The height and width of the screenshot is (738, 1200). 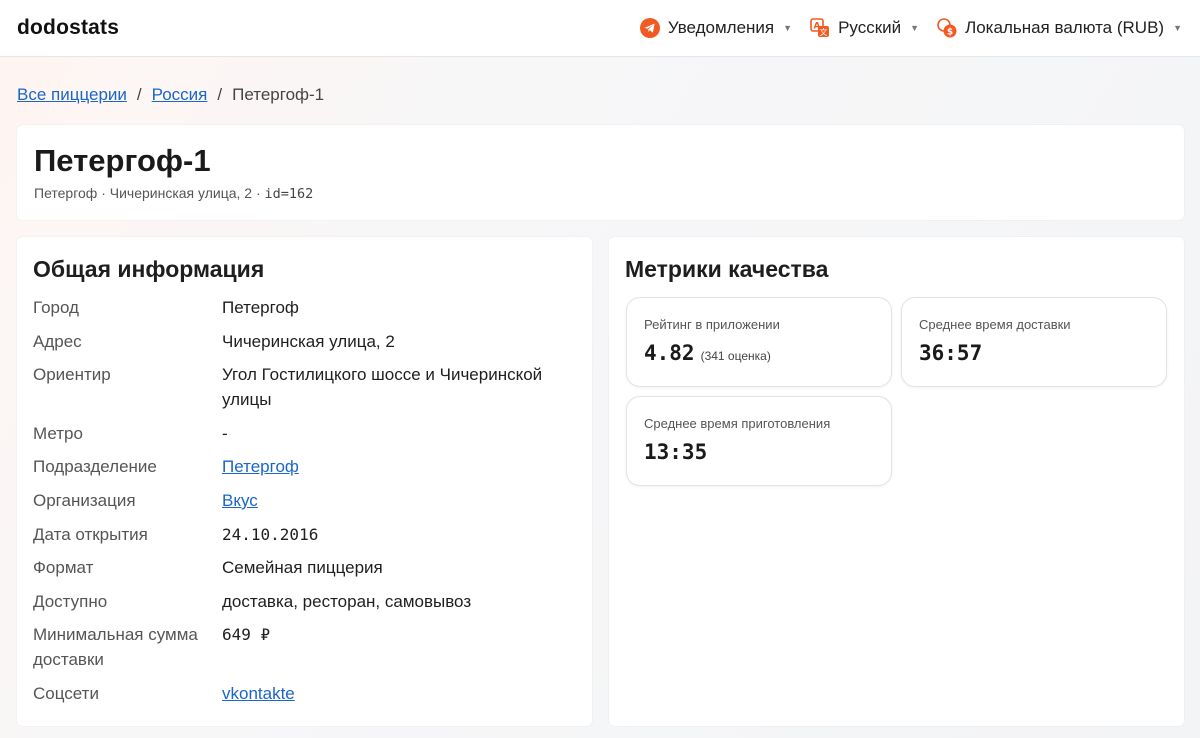 What do you see at coordinates (57, 341) in the screenshot?
I see `info-key: Адрес` at bounding box center [57, 341].